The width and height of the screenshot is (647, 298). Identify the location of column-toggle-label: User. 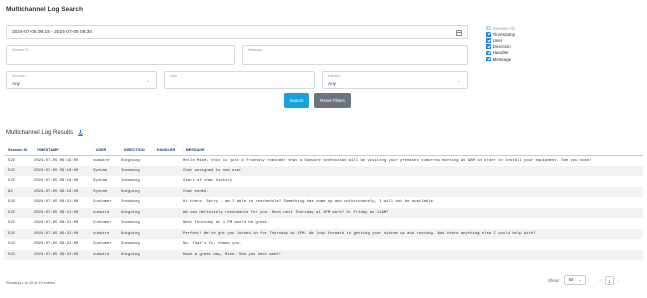
(497, 40).